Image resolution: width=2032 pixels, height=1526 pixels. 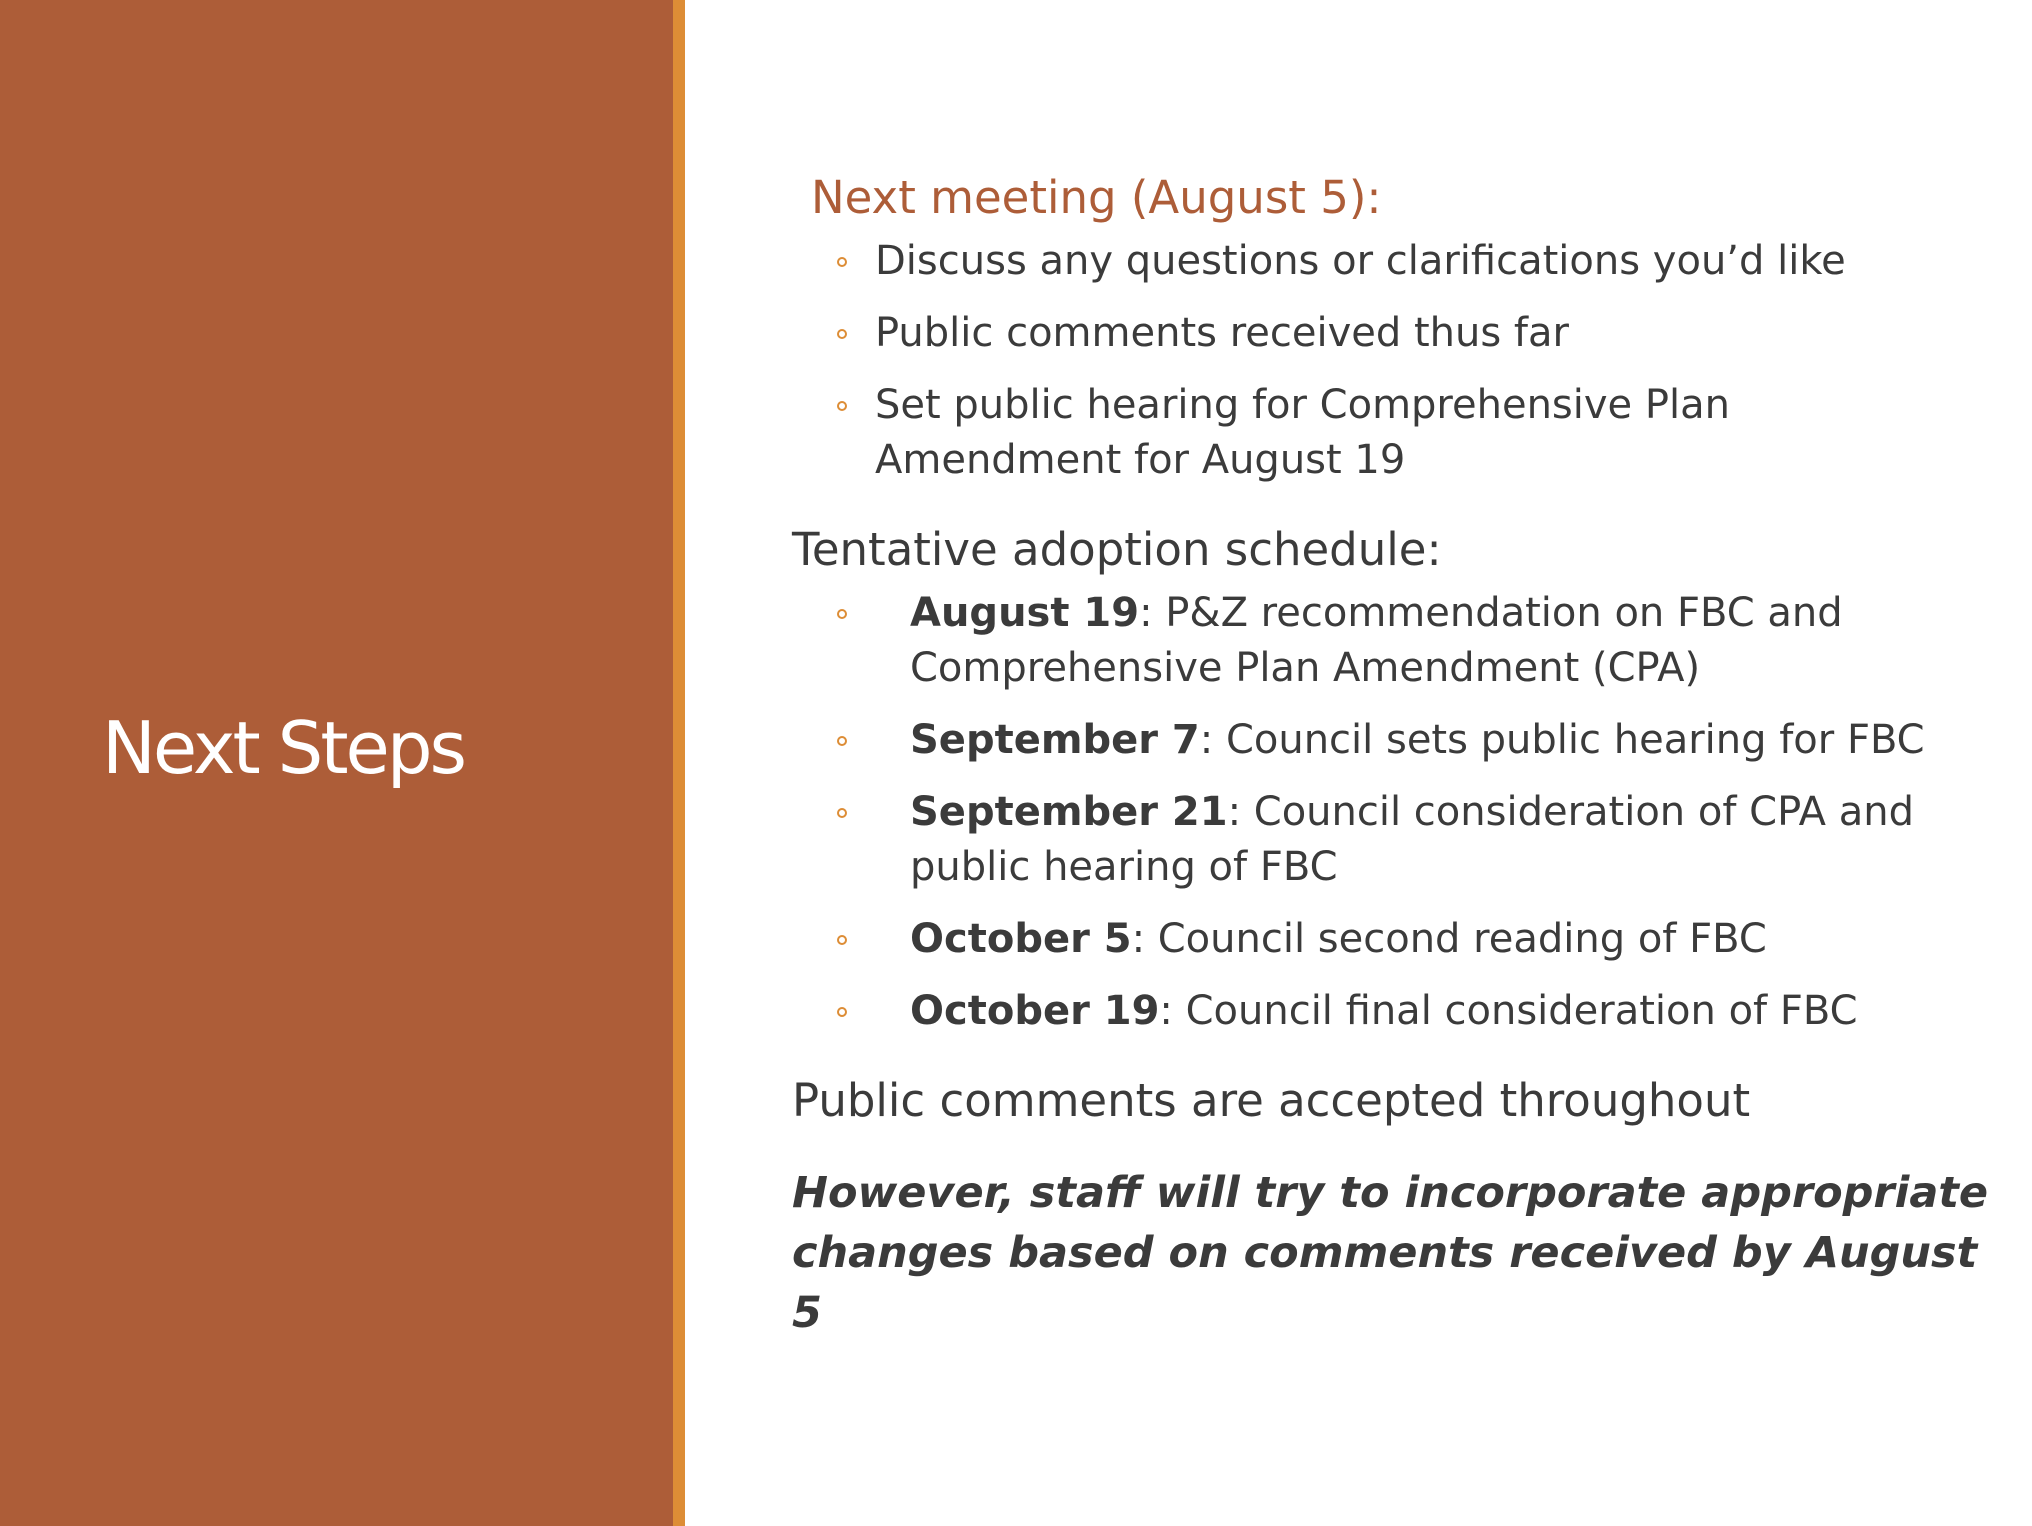 I want to click on schedule-text: : Council second reading of FBC, so click(x=1449, y=939).